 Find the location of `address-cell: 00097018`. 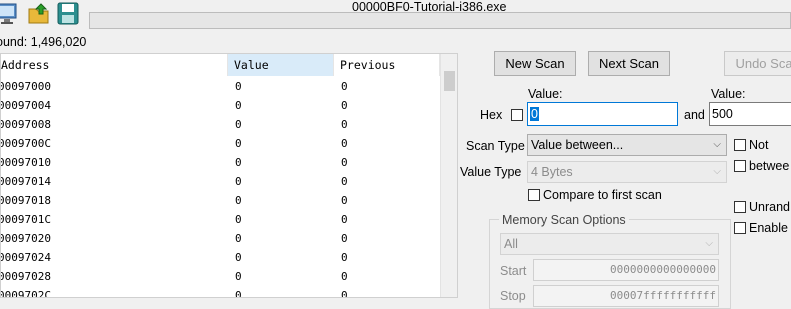

address-cell: 00097018 is located at coordinates (25, 200).